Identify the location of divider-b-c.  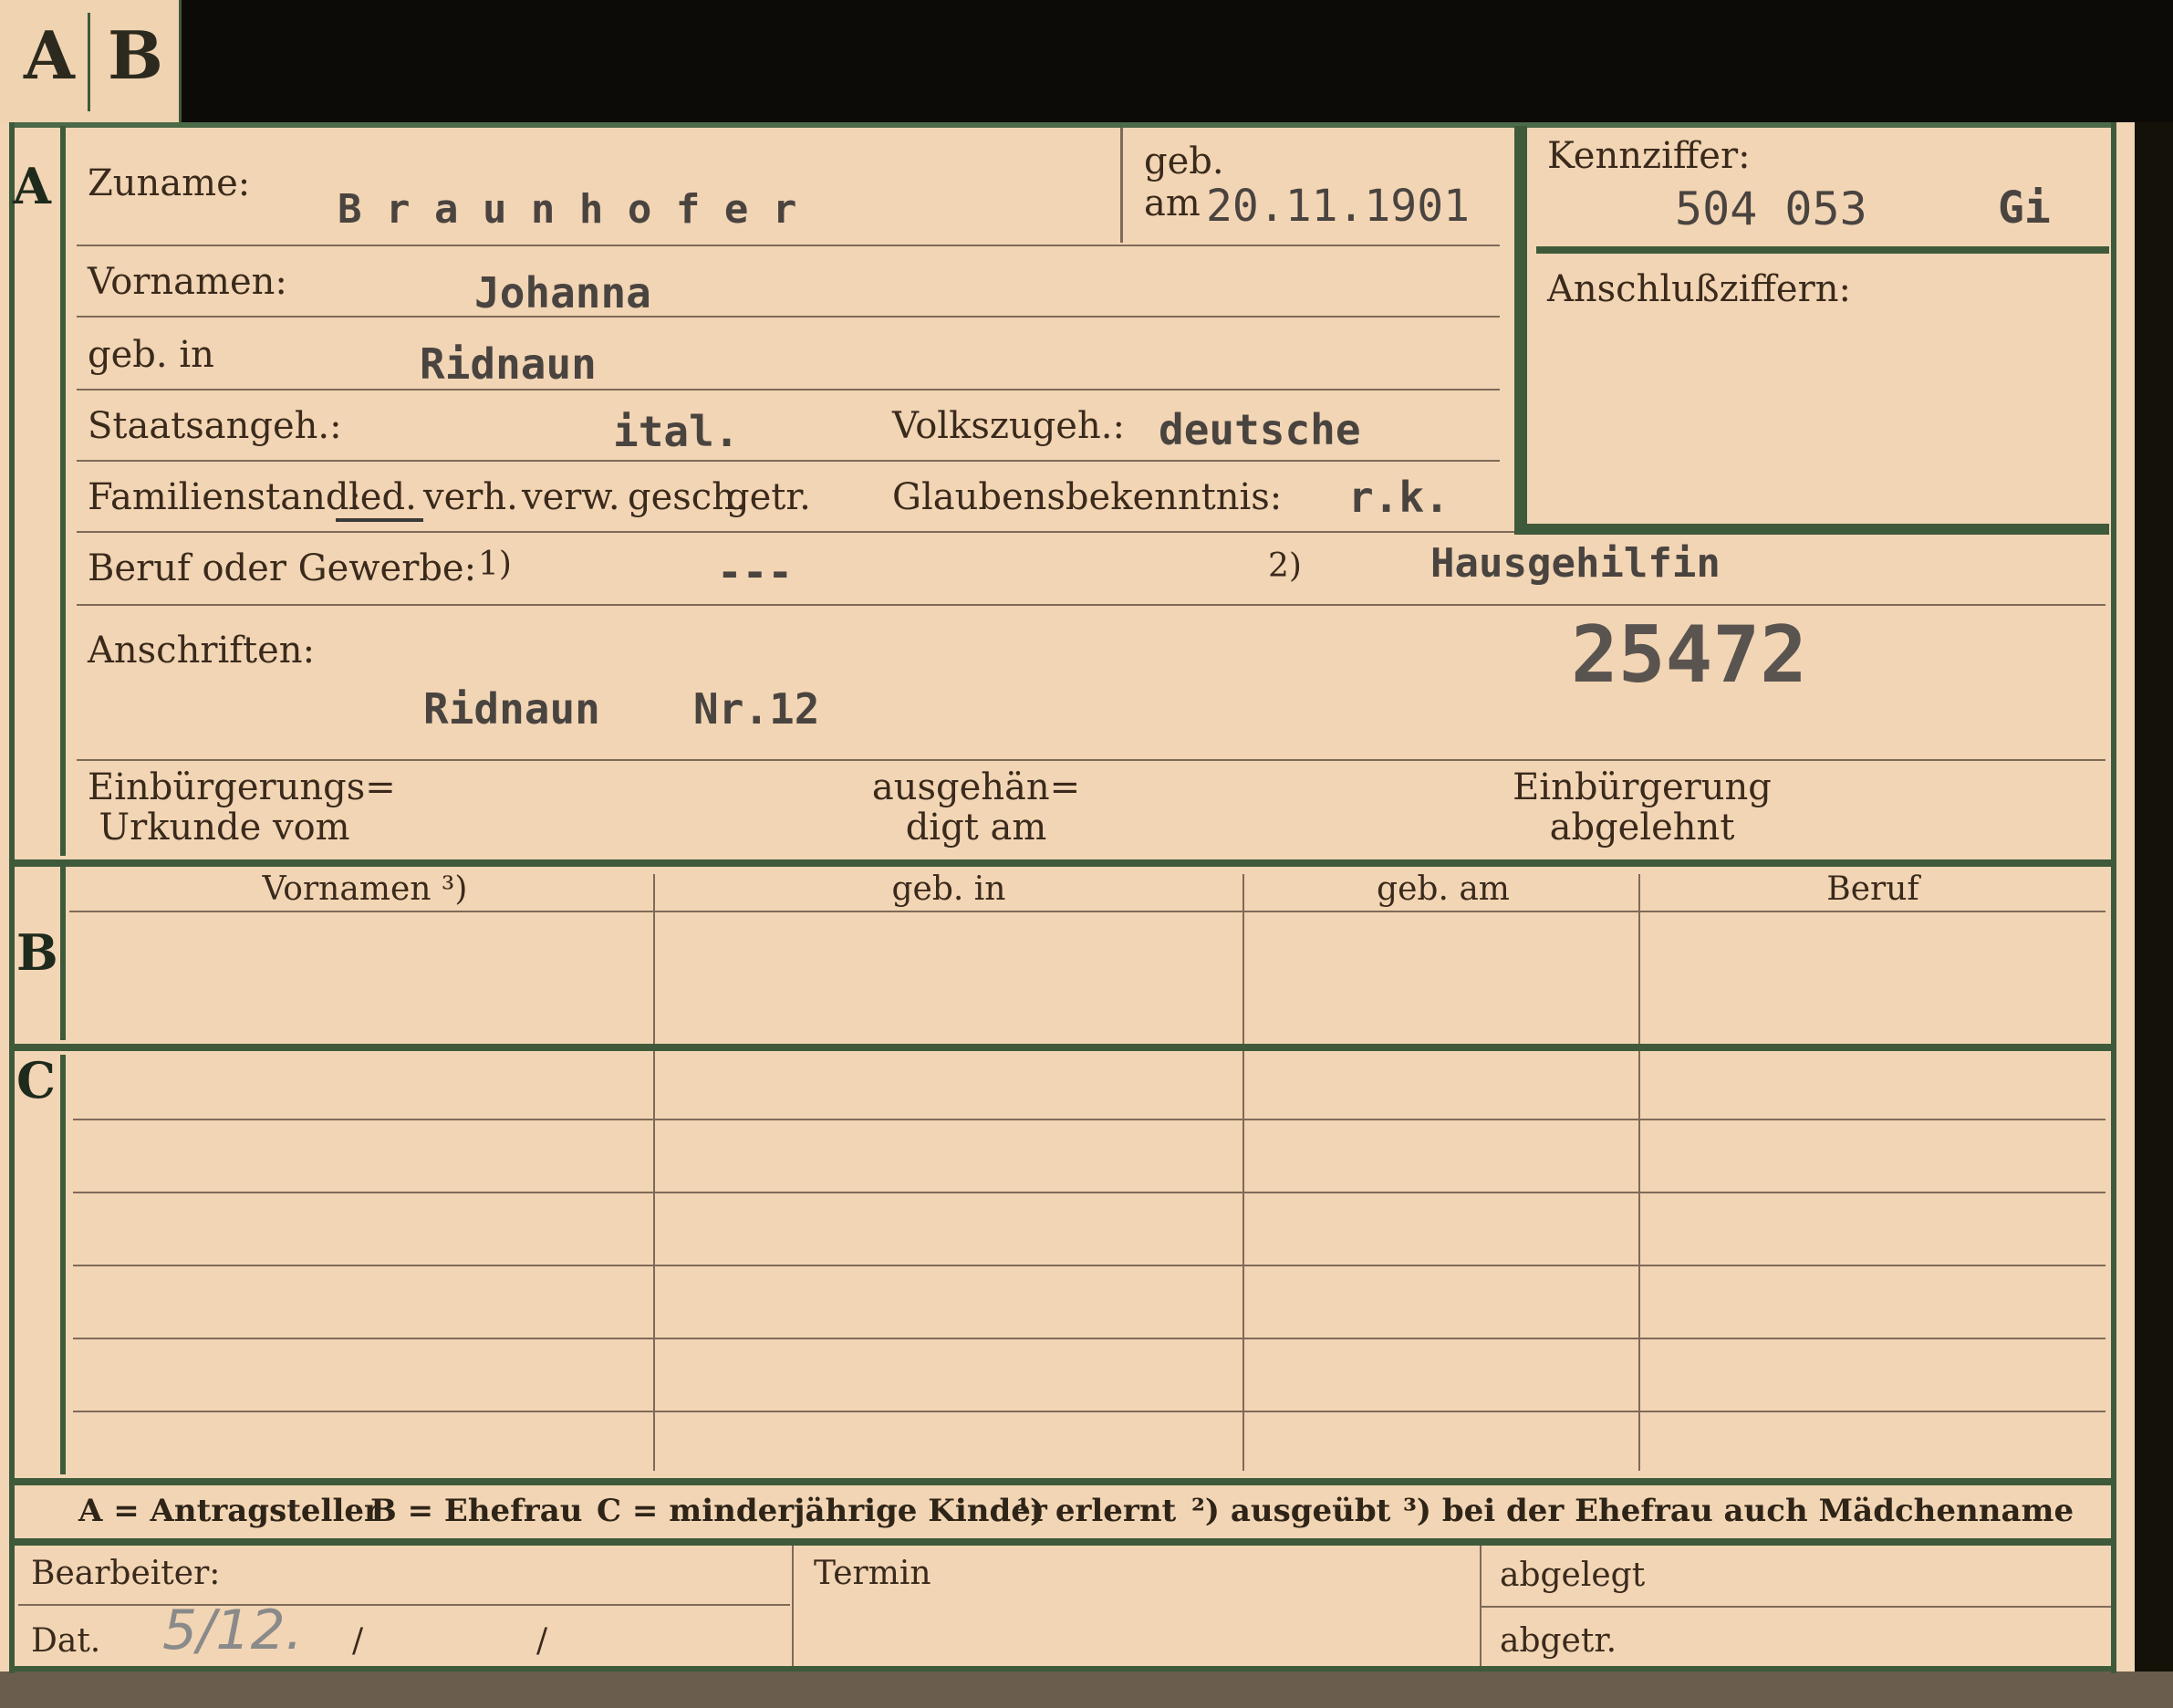
(1062, 1047).